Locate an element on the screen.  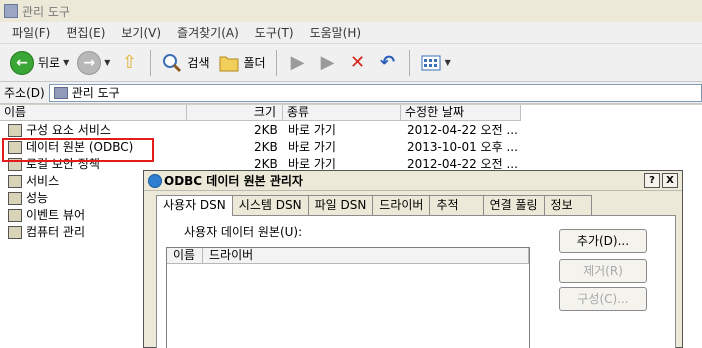
undo-button: ↶ is located at coordinates (388, 63).